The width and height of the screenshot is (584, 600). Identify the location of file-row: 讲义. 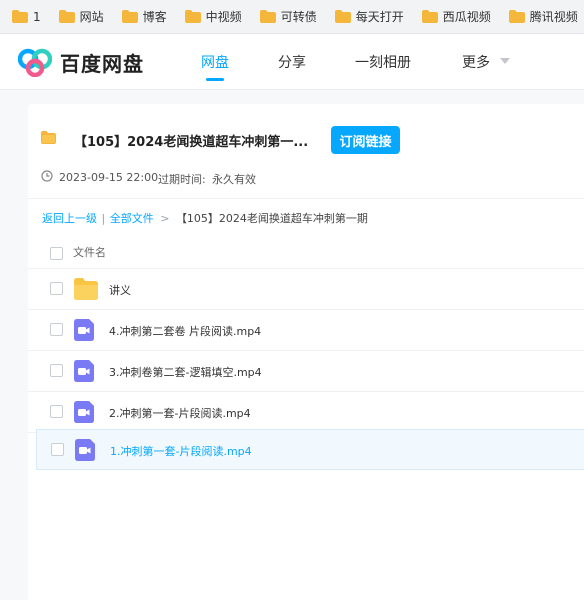
(306, 289).